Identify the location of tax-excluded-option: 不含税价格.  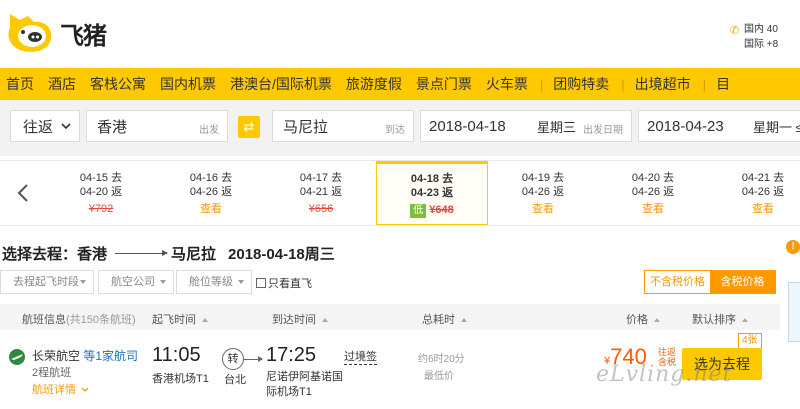
(677, 282).